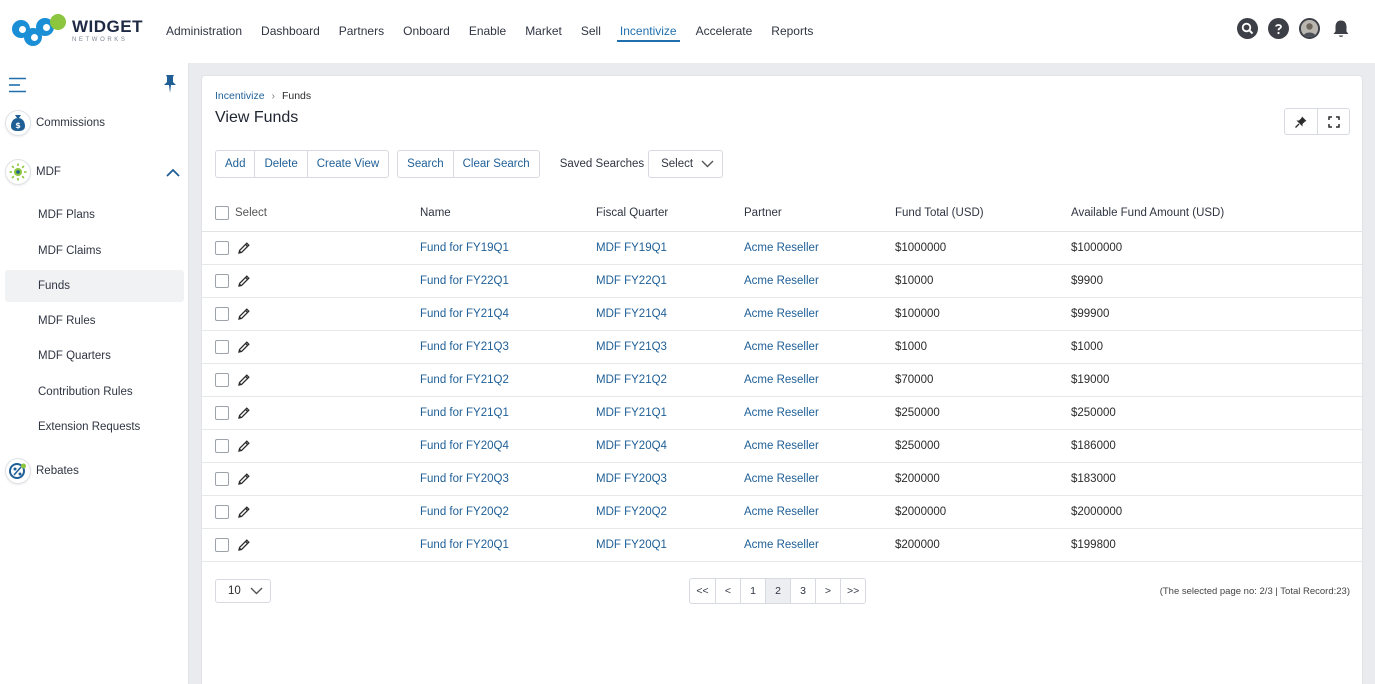  Describe the element at coordinates (727, 591) in the screenshot. I see `pager-prev: <` at that location.